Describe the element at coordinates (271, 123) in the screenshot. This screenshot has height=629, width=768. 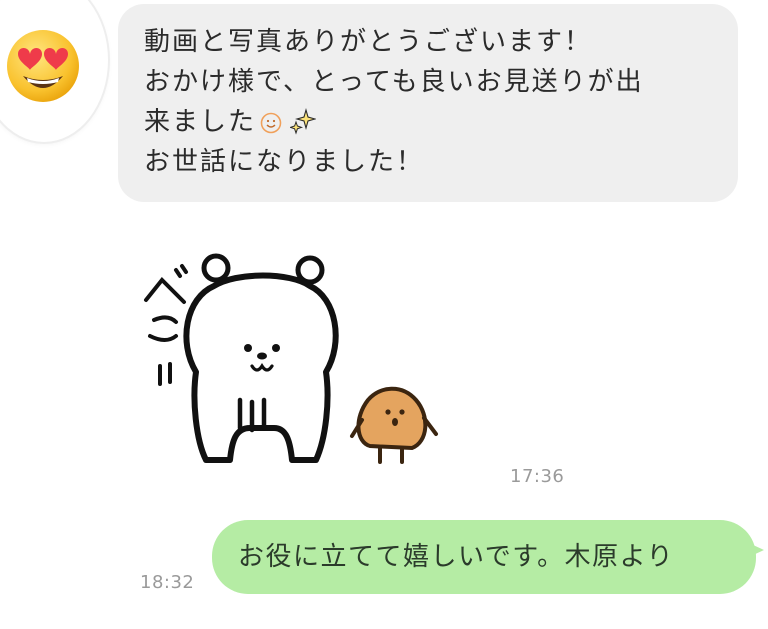
I see `smiling-face-icon` at that location.